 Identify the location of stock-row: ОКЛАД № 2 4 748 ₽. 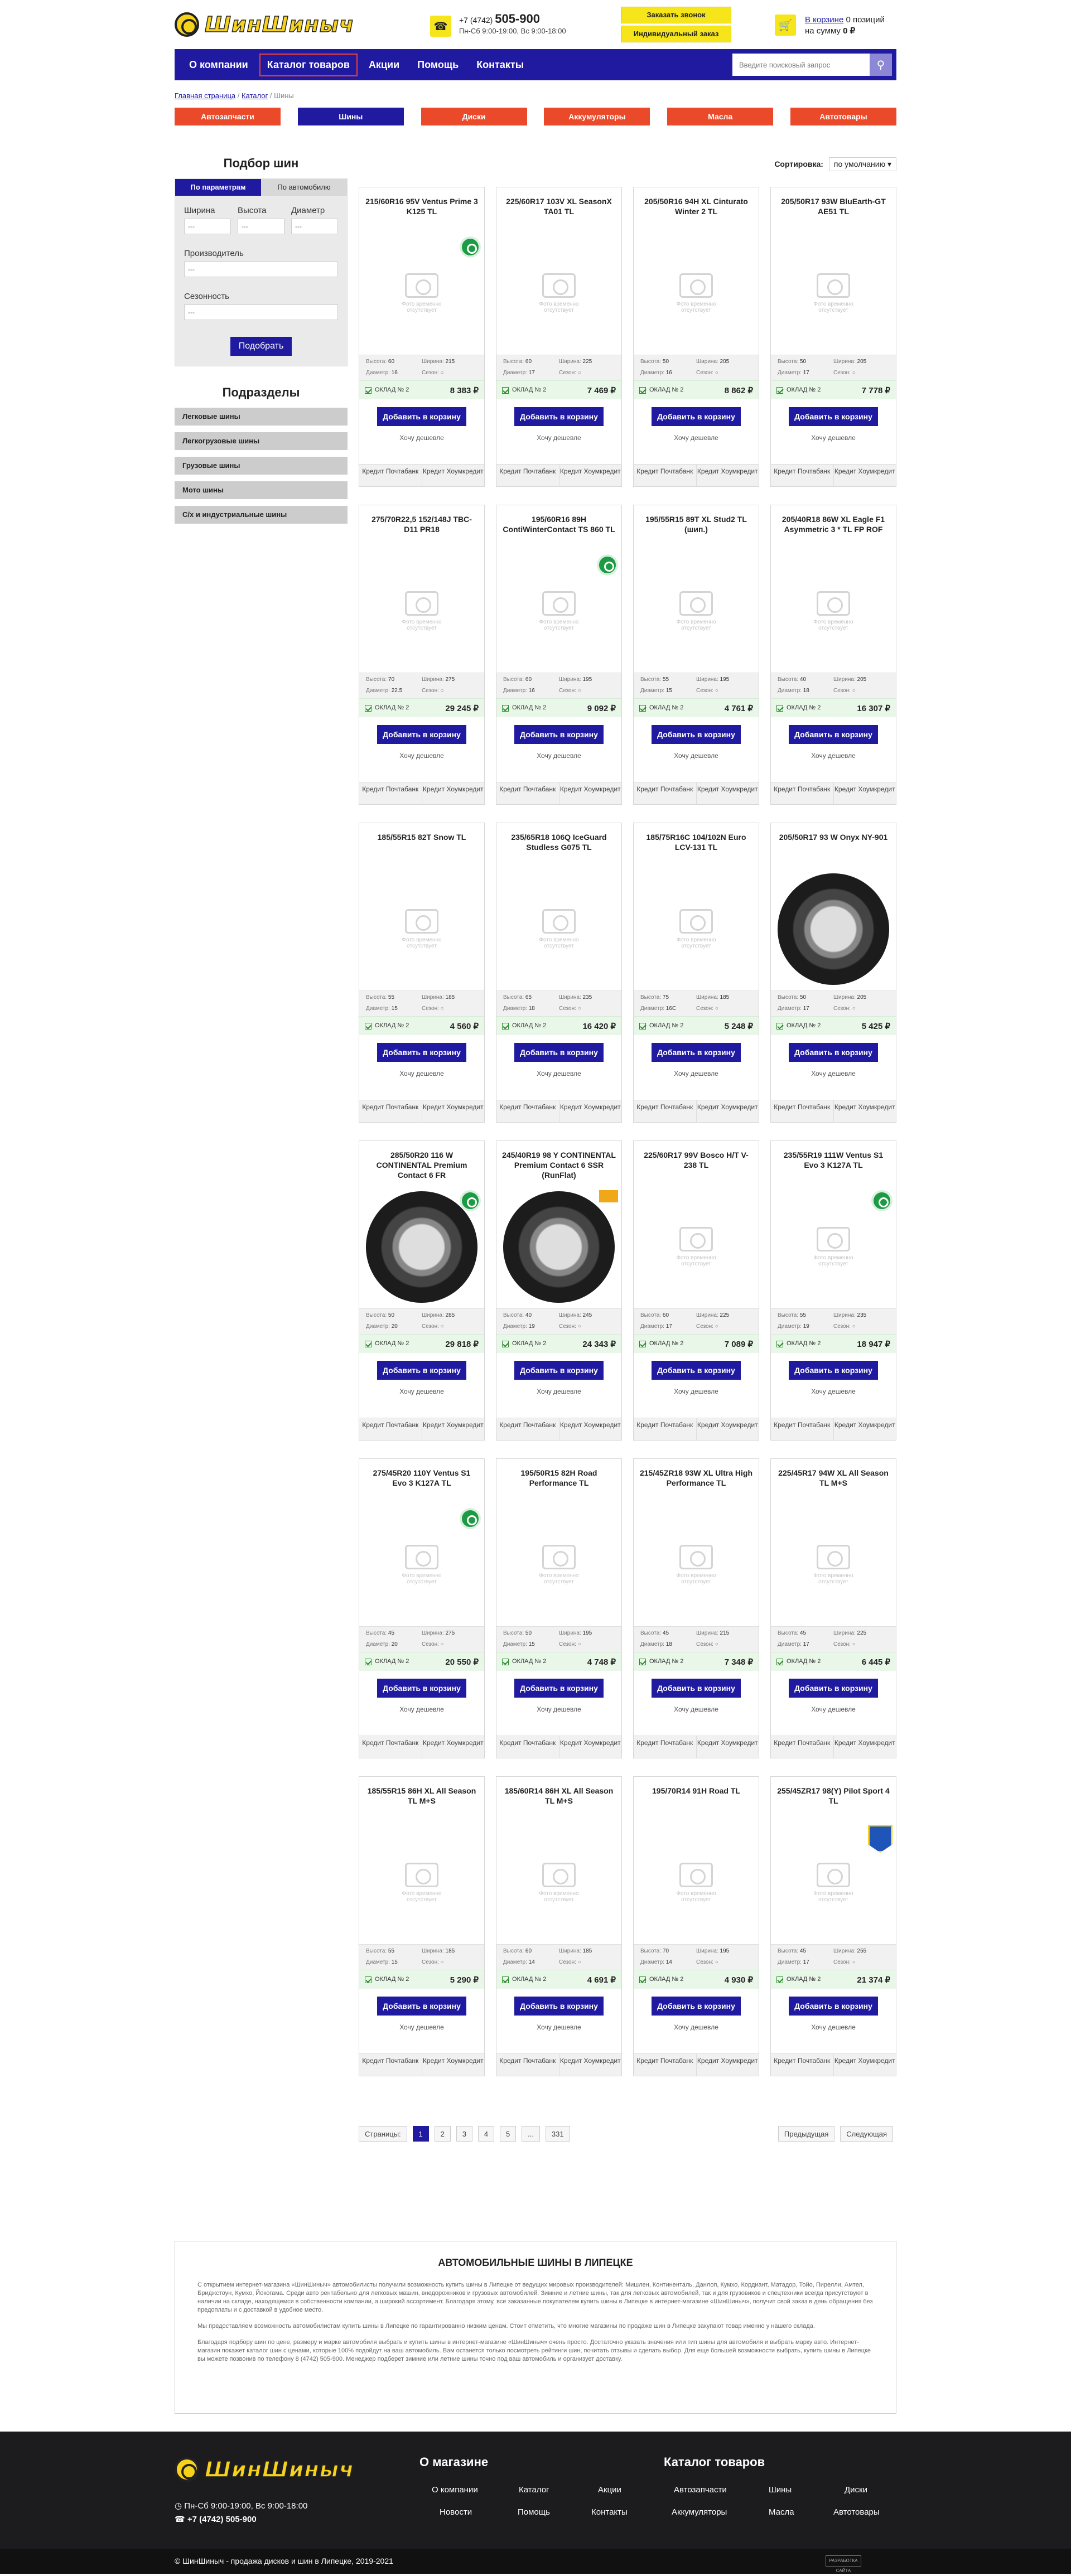
(559, 1661).